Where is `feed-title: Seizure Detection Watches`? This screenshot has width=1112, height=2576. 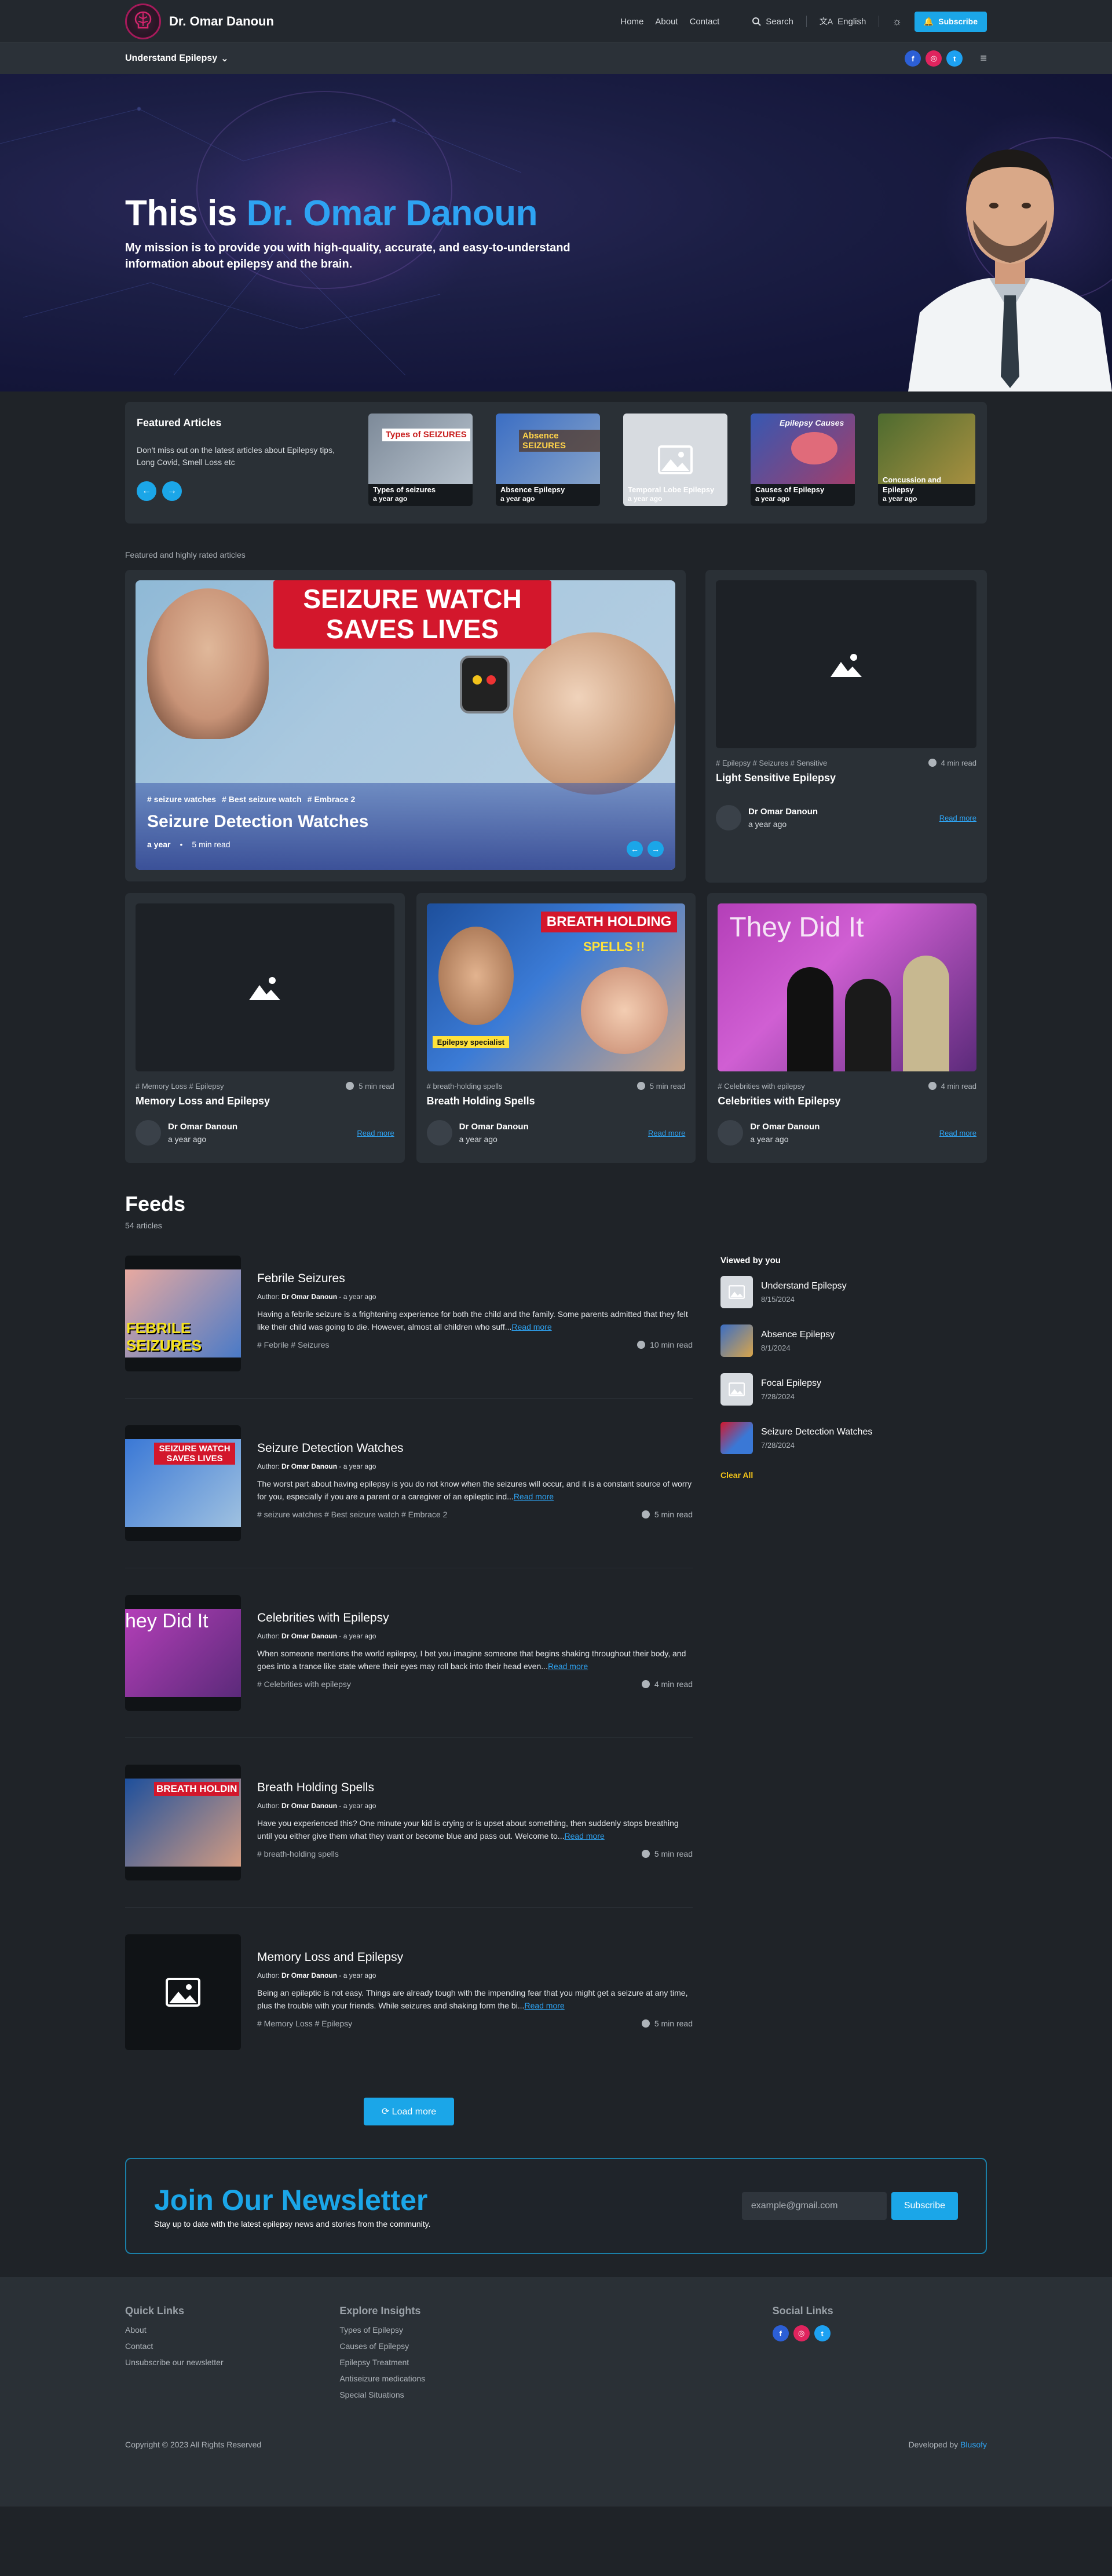 feed-title: Seizure Detection Watches is located at coordinates (475, 1448).